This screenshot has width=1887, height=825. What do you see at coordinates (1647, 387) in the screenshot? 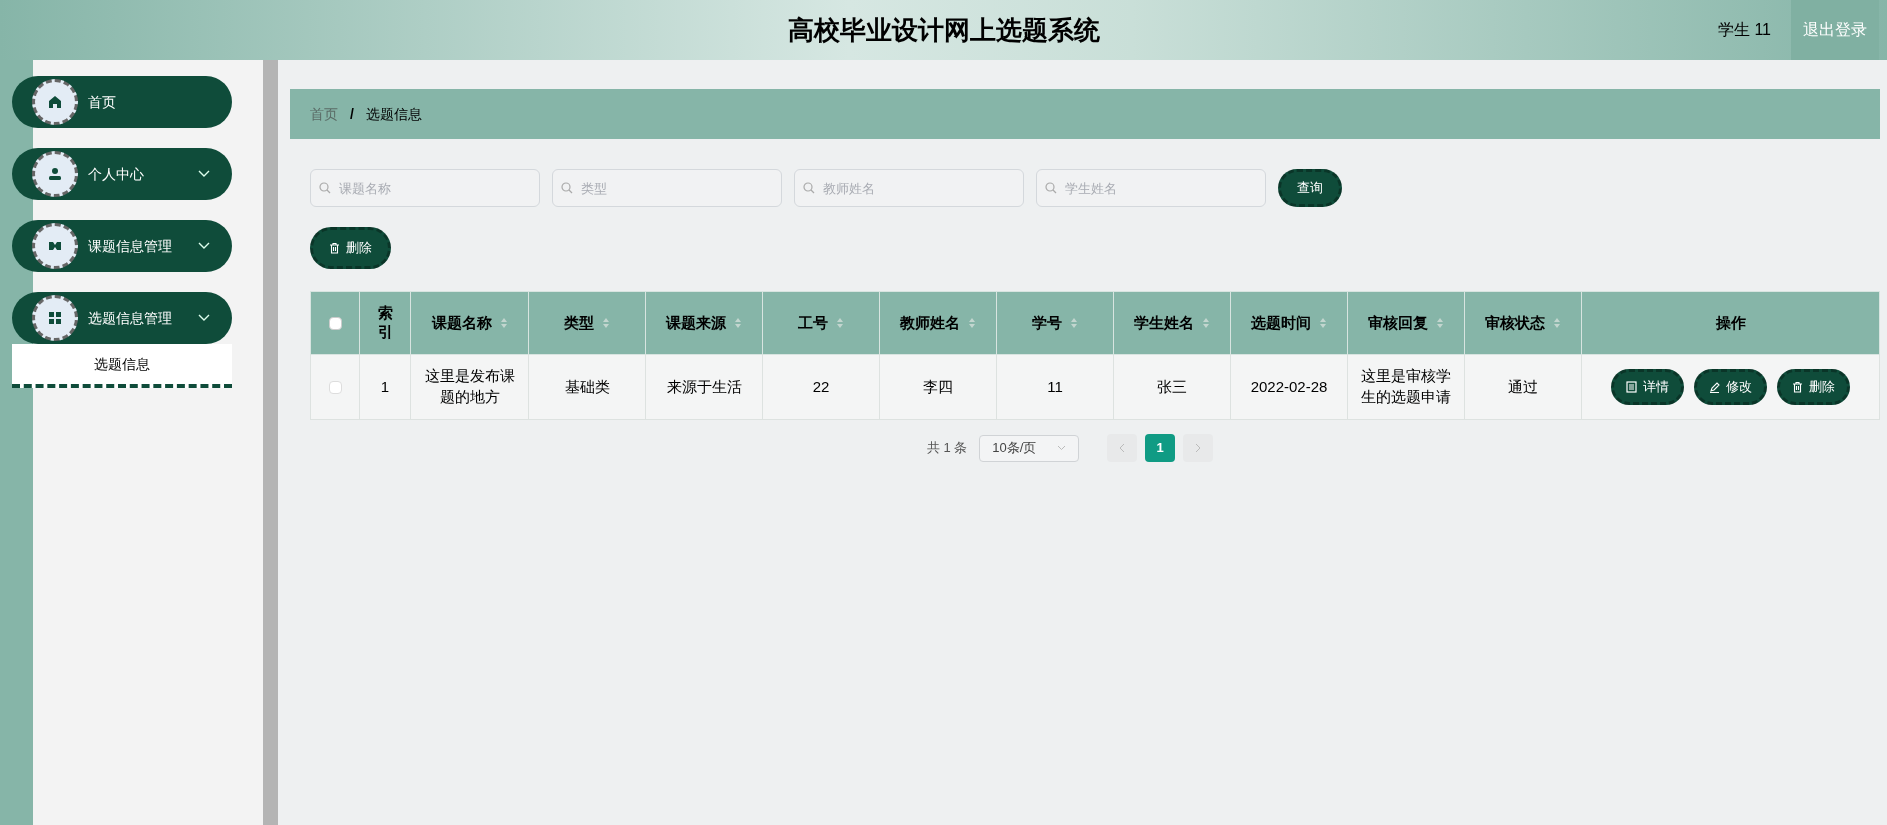
I see `details-button: 详情` at bounding box center [1647, 387].